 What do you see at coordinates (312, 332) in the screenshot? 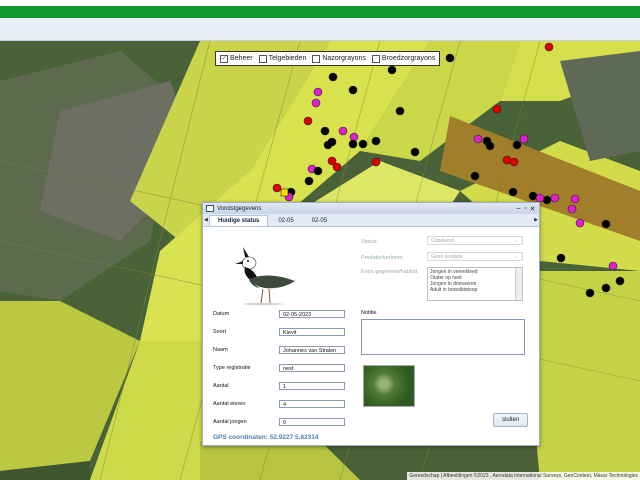
I see `field-input: Kievit` at bounding box center [312, 332].